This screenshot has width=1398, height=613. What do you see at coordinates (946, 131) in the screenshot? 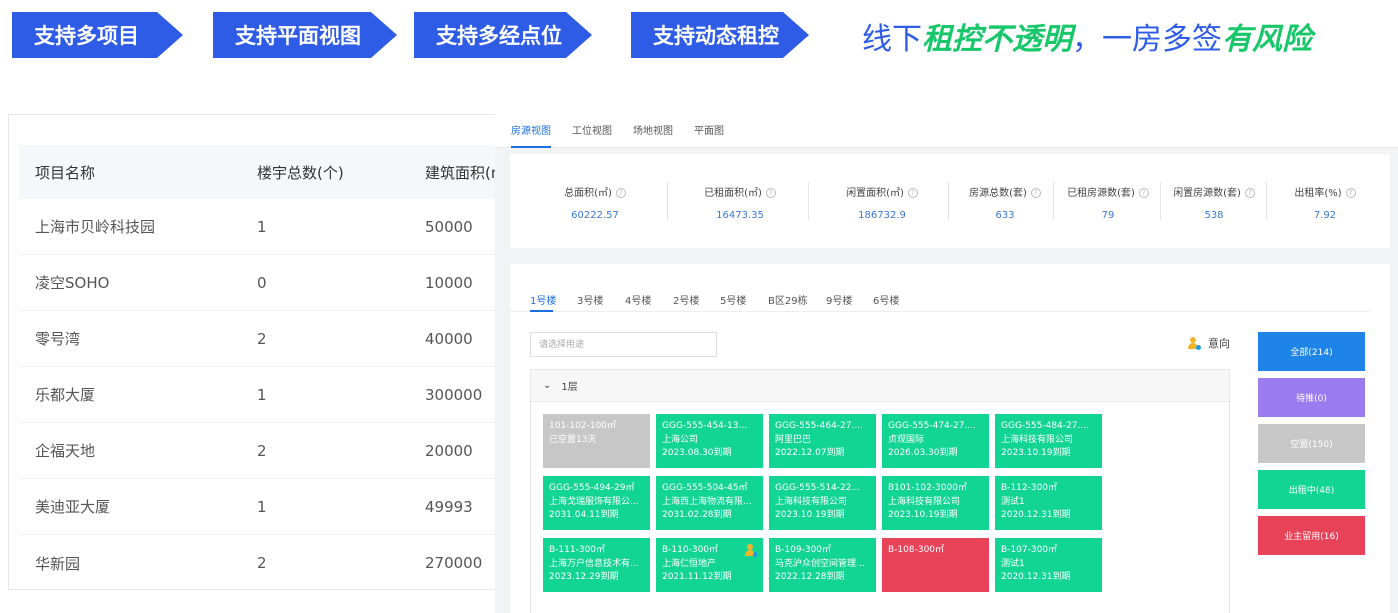
I see `view-tabs: 房源视图 工位视图 场地视图 平面图` at bounding box center [946, 131].